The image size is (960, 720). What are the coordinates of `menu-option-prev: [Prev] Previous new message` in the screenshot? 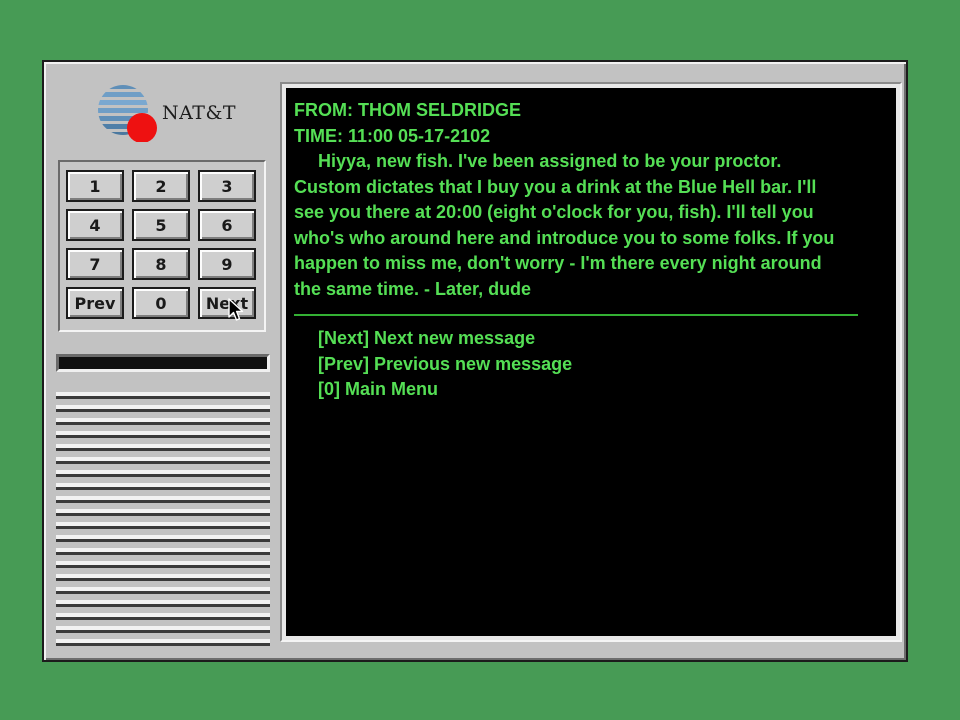 It's located at (591, 365).